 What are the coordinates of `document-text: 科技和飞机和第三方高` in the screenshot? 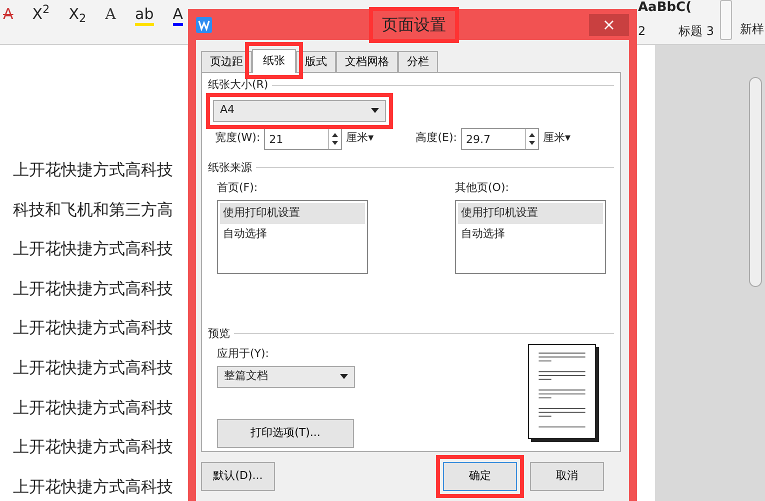 It's located at (93, 210).